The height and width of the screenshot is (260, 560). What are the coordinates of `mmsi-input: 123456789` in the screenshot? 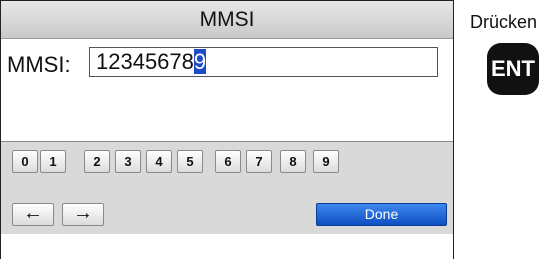 It's located at (263, 62).